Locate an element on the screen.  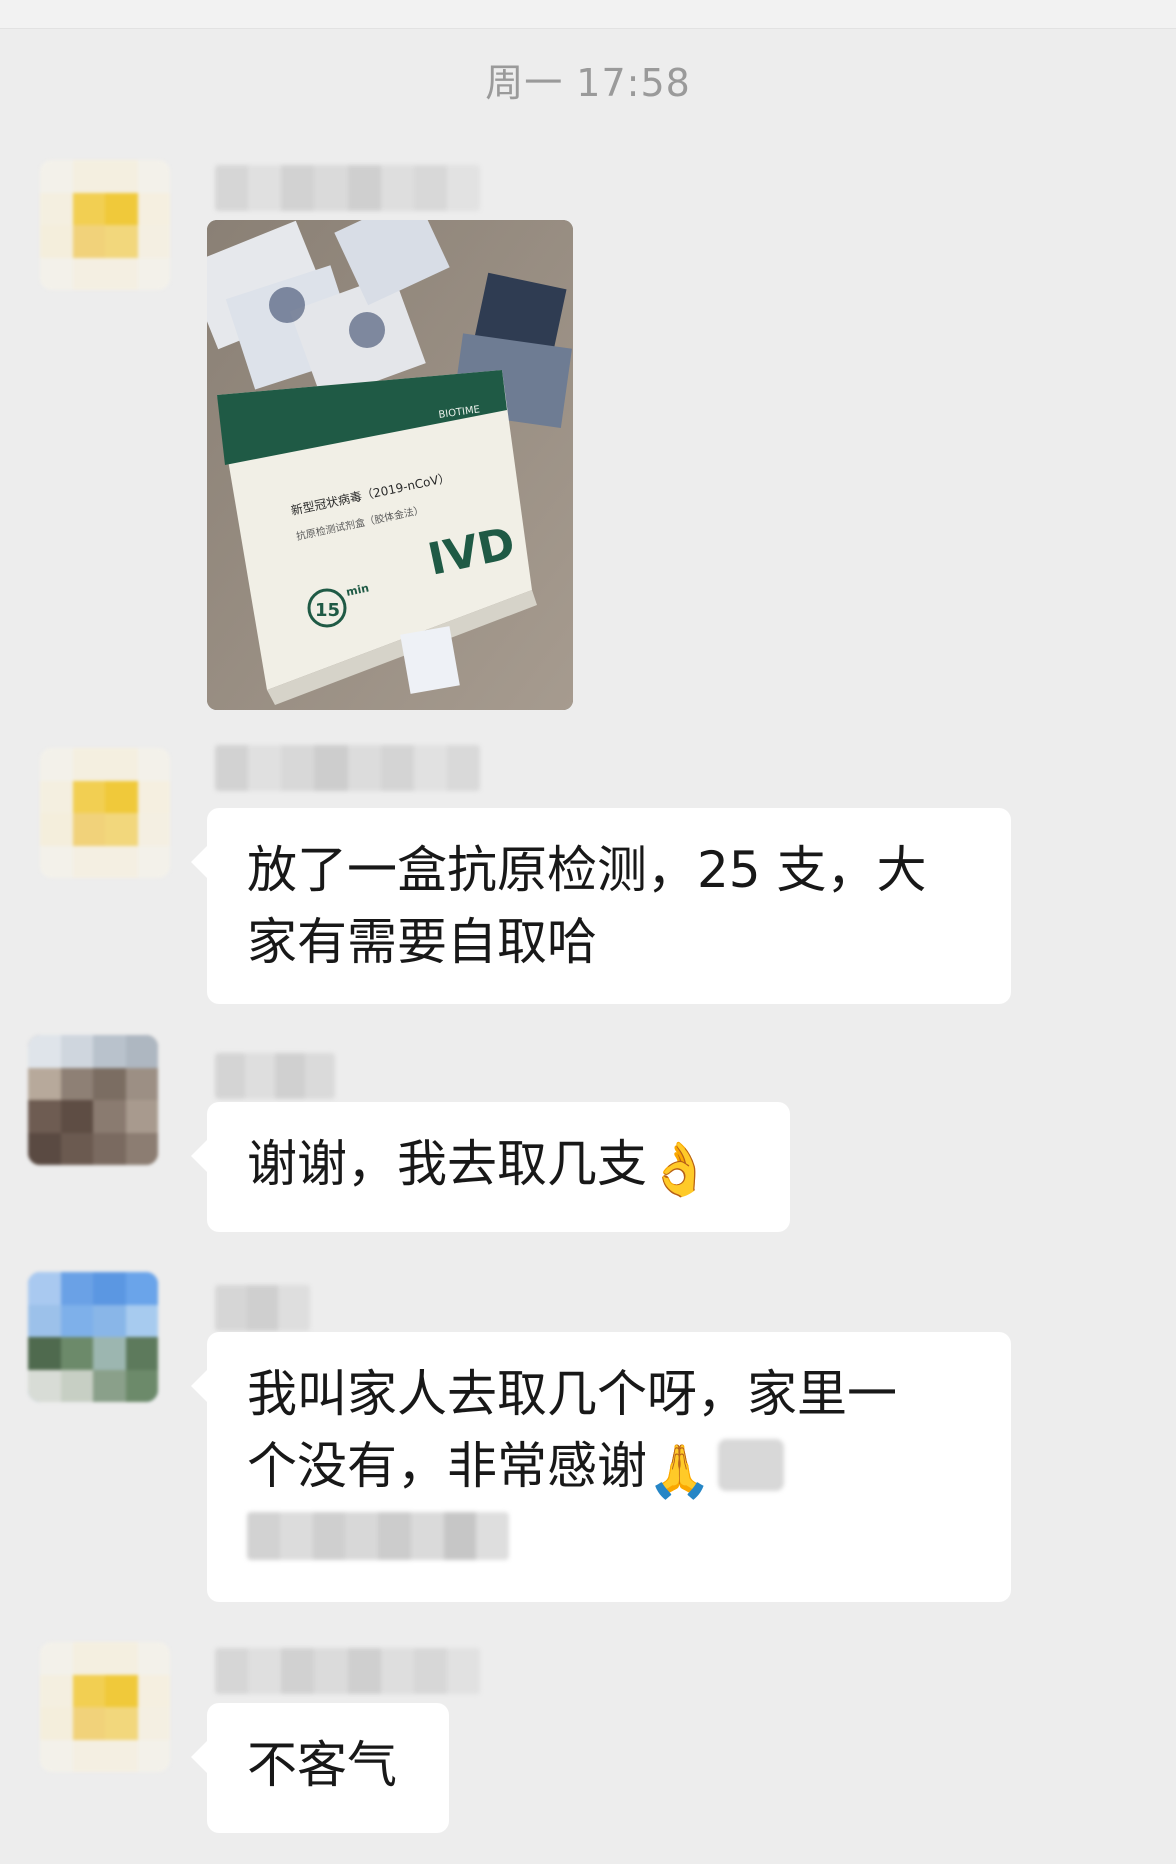
message-text-line: 不客气 is located at coordinates (322, 1765).